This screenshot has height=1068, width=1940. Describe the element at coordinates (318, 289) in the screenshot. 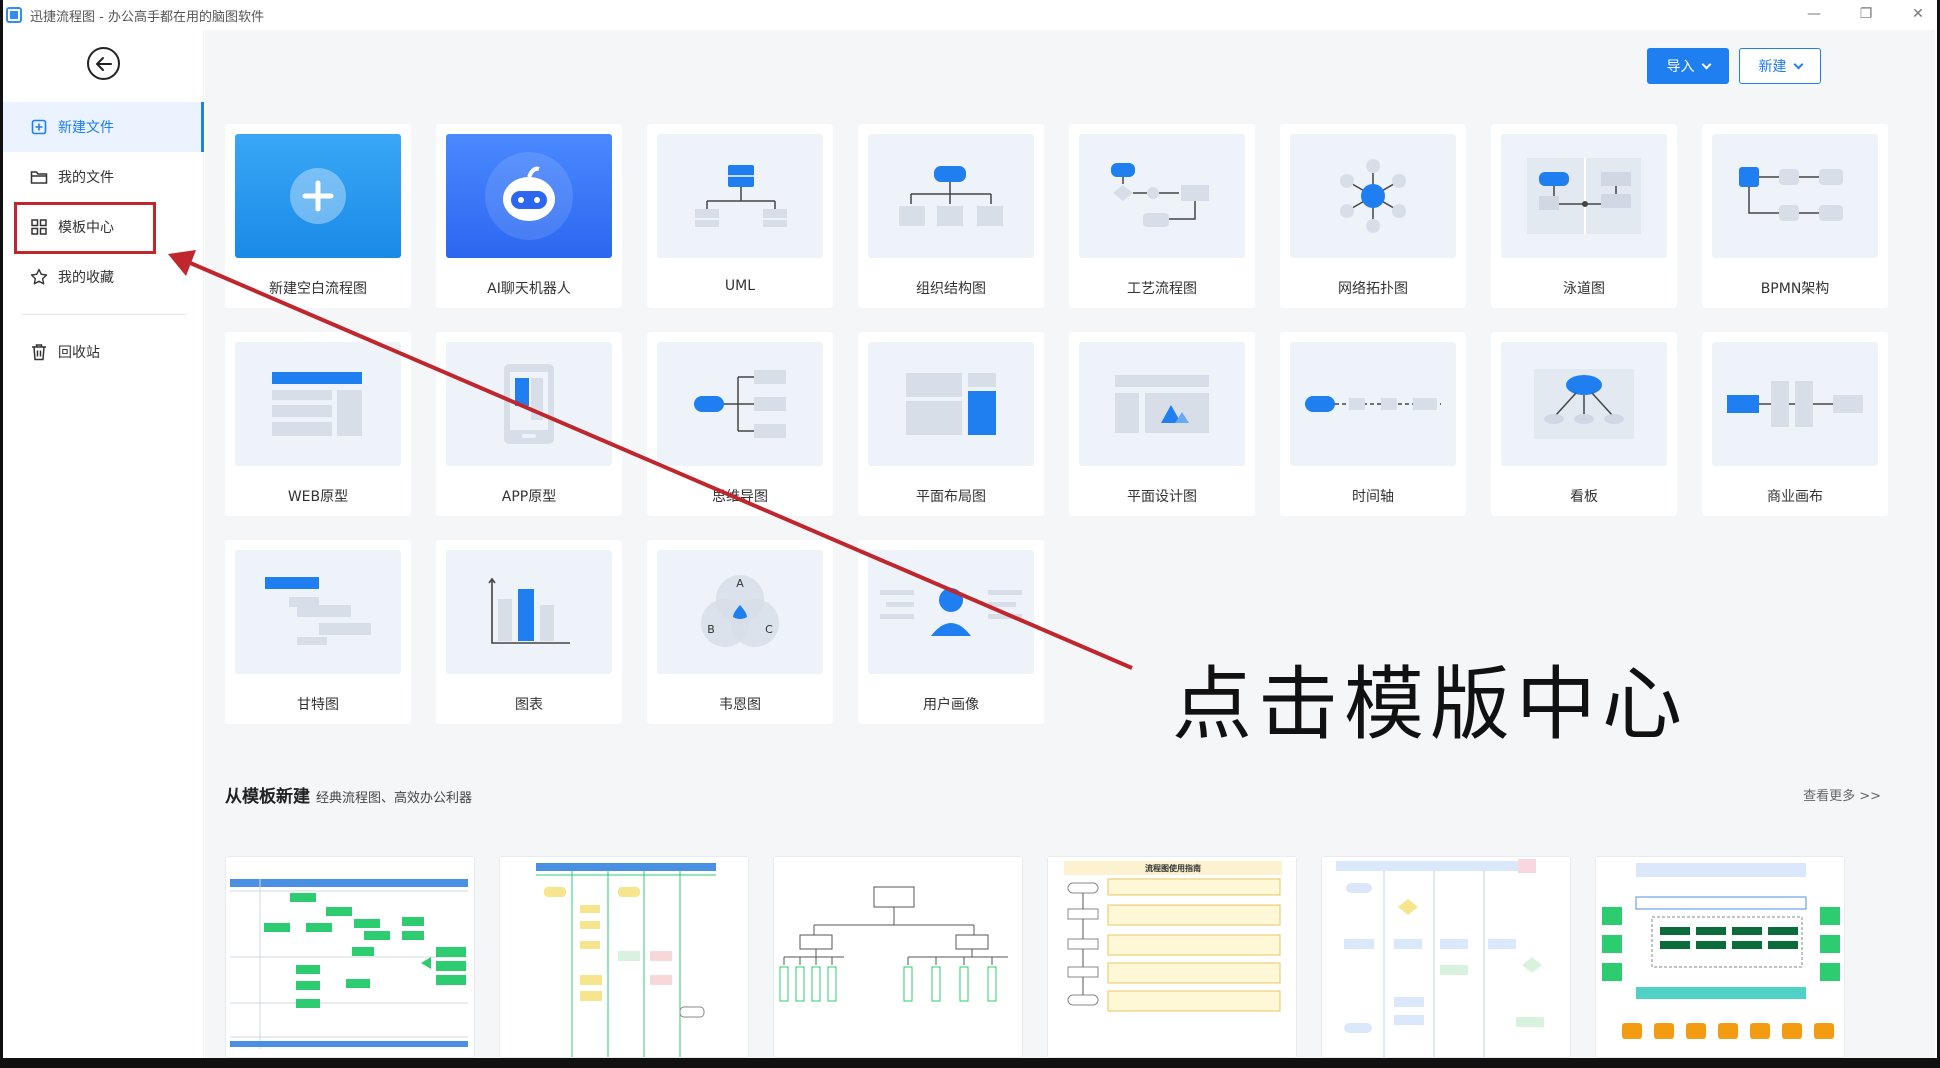

I see `card-label: 新建空白流程图` at that location.